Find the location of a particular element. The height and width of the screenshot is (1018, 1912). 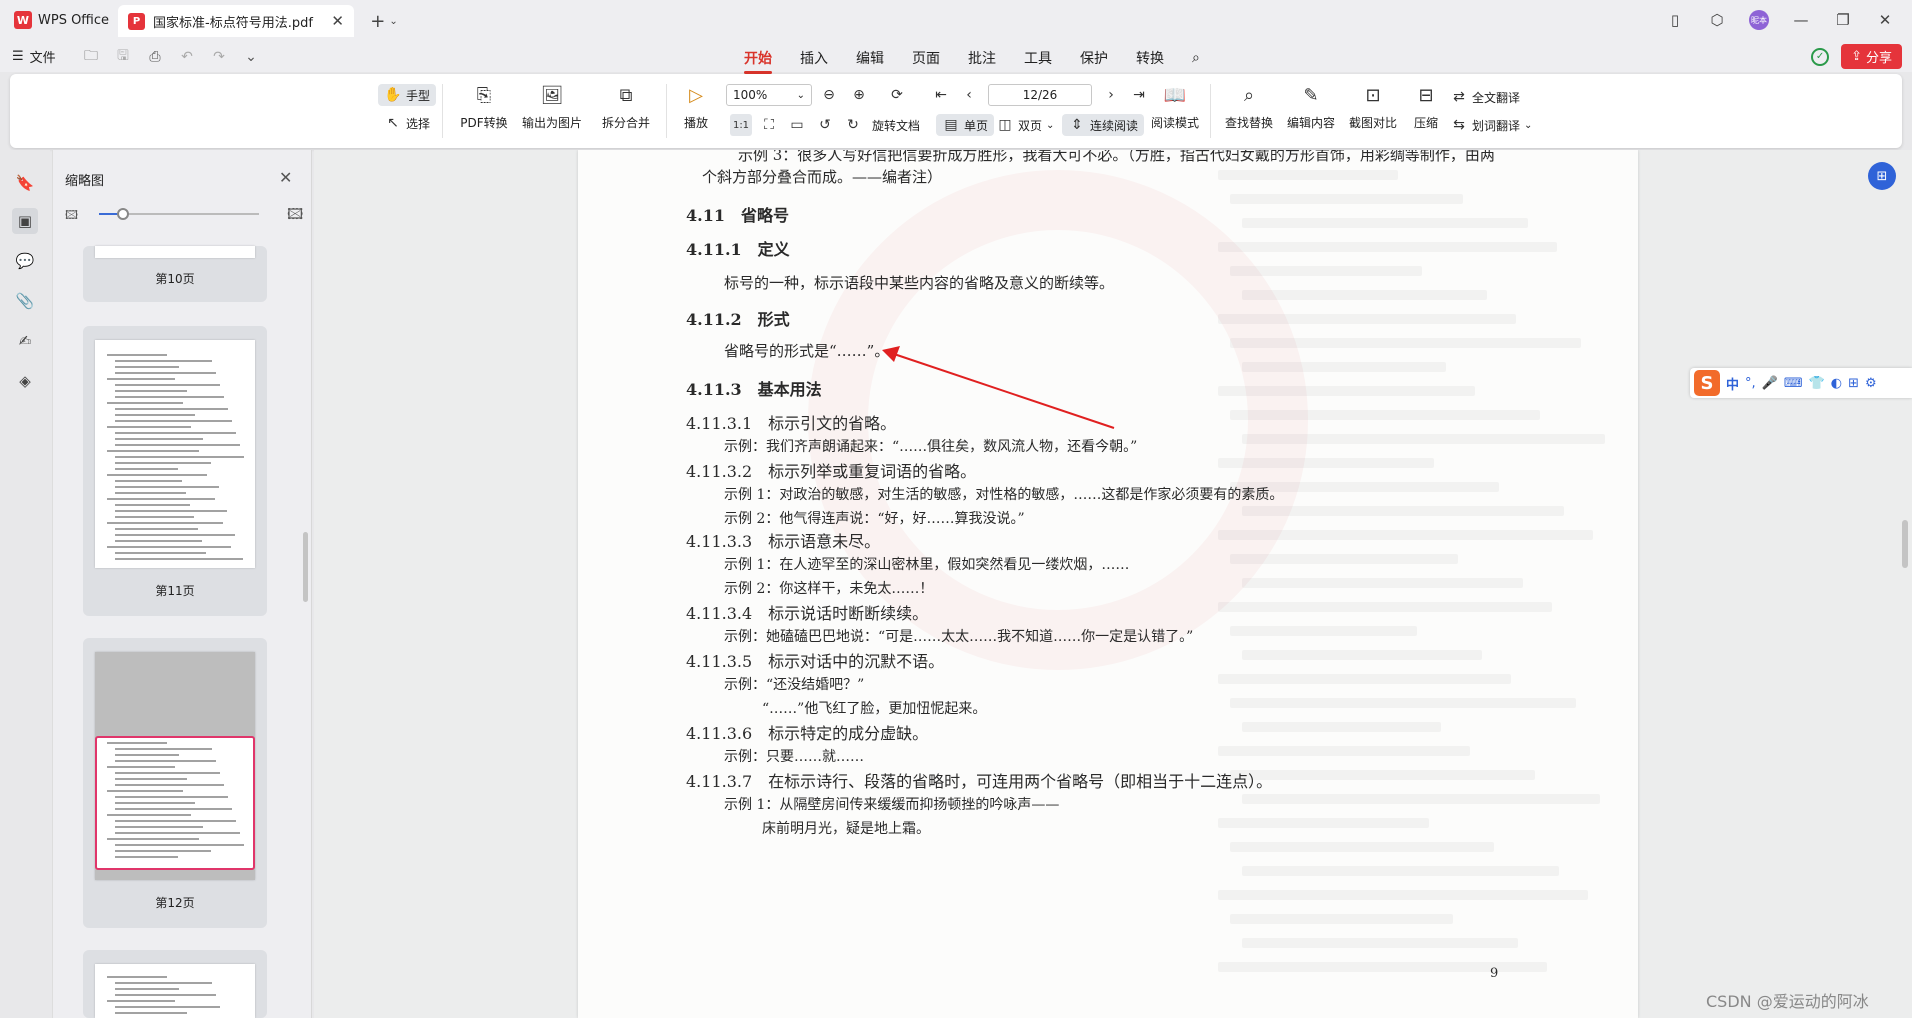

wps-home-tab: W WPS Office is located at coordinates (59, 20).